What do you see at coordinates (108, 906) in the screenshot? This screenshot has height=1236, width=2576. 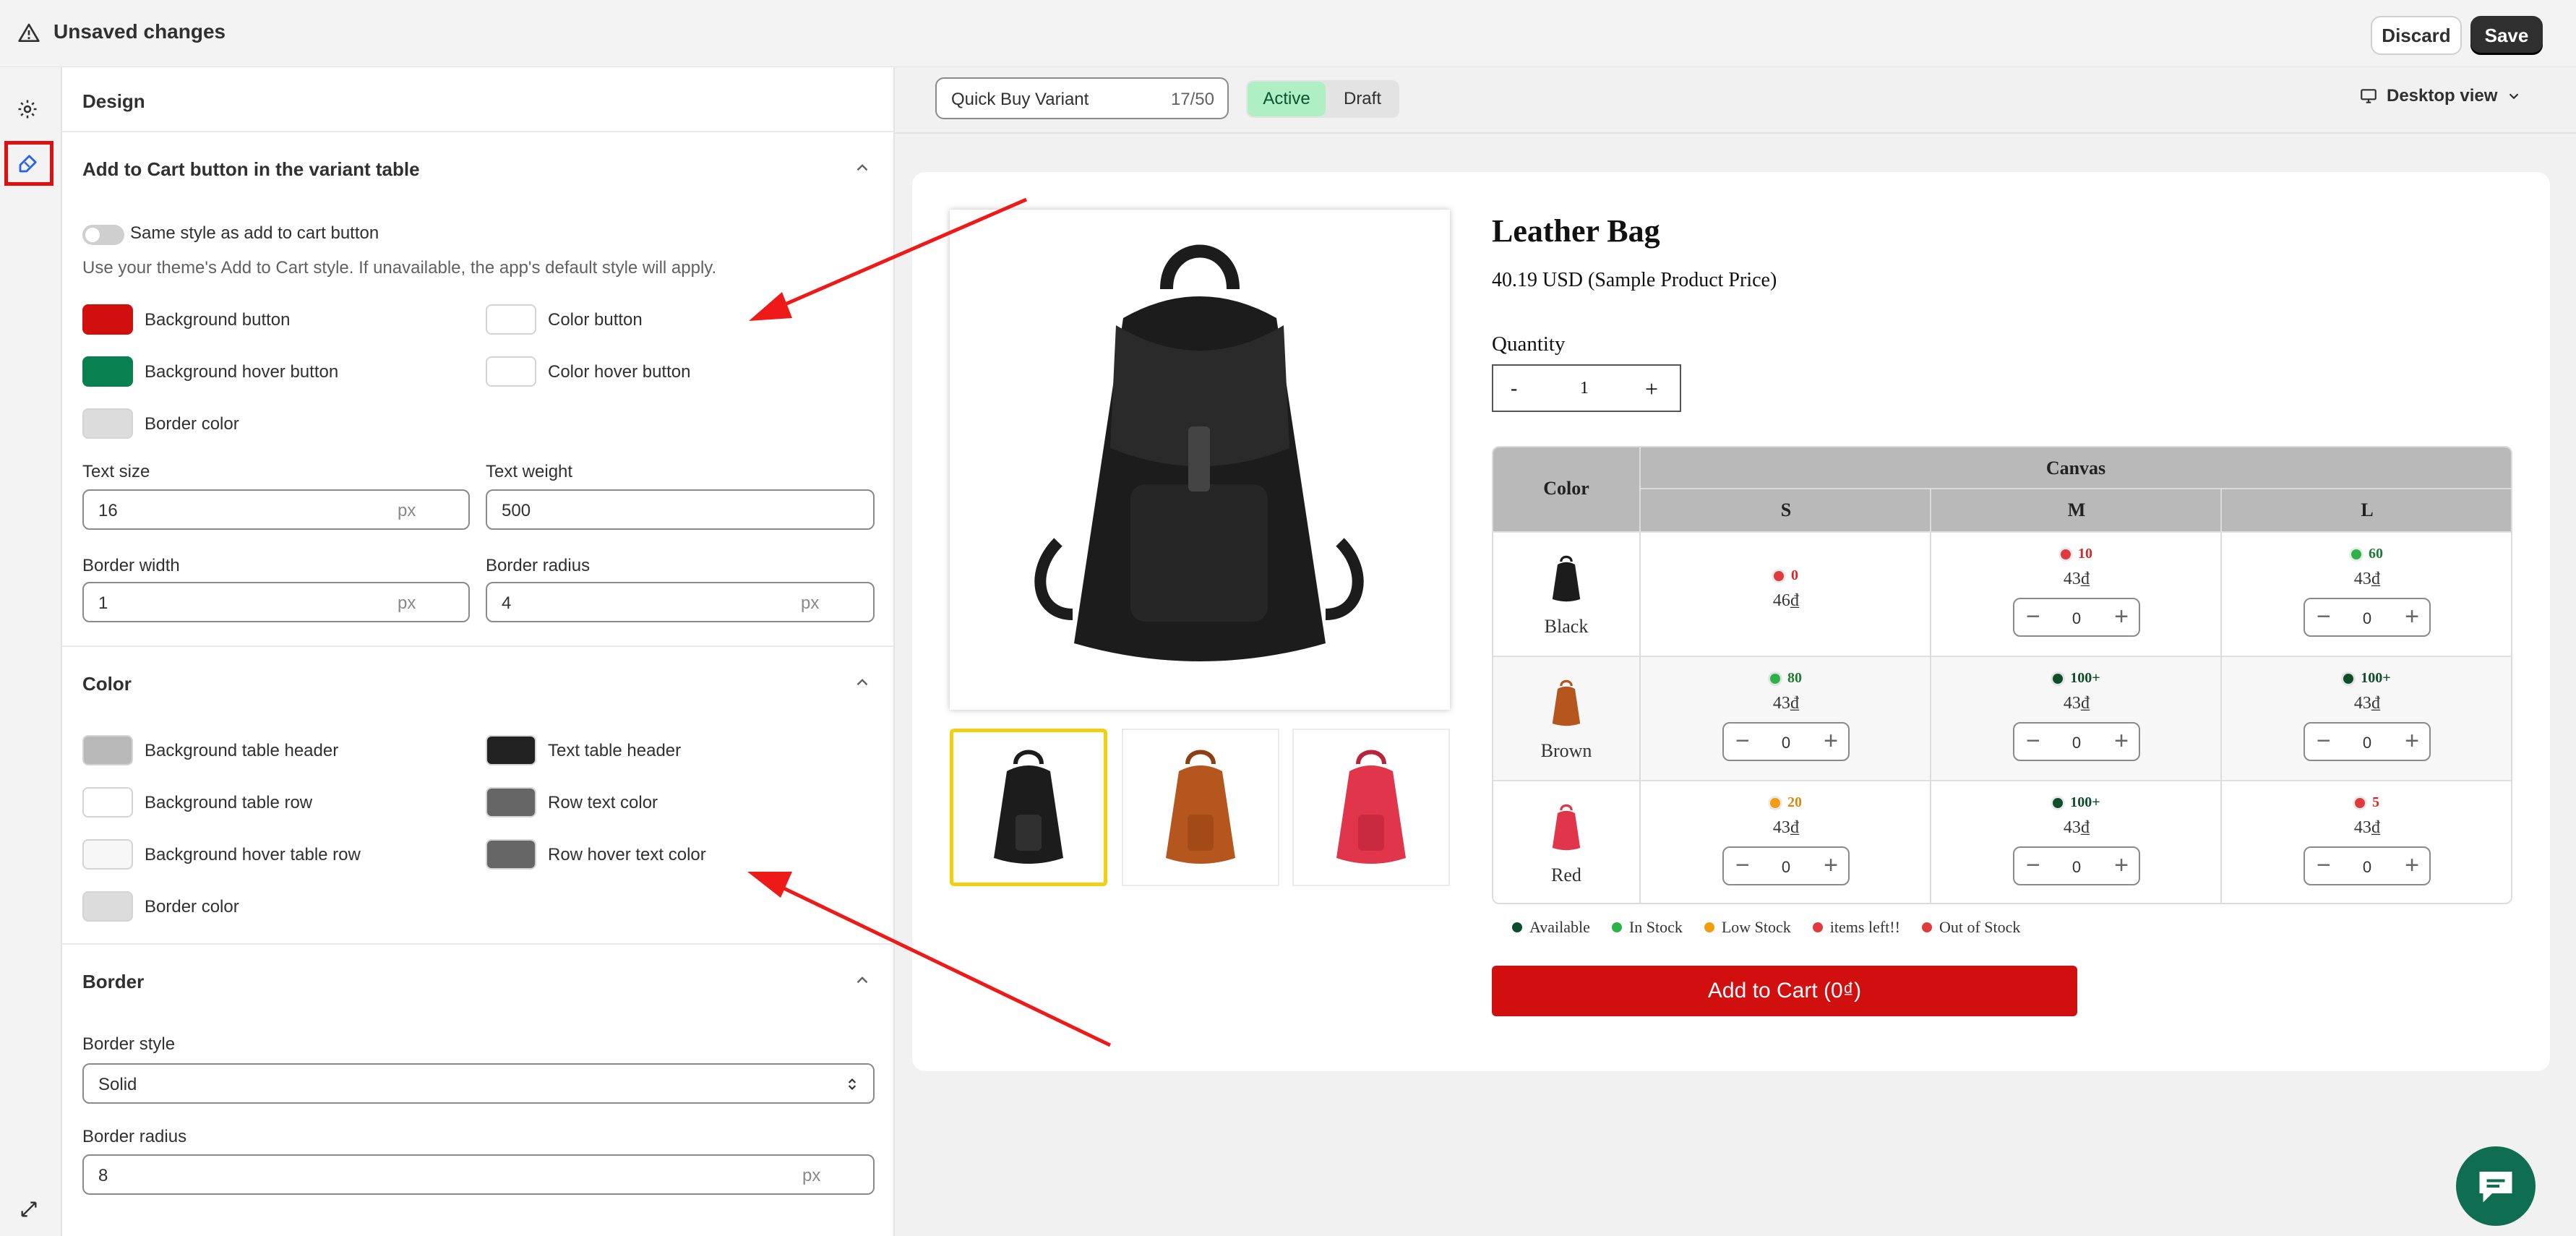 I see `table-border-color-swatch` at bounding box center [108, 906].